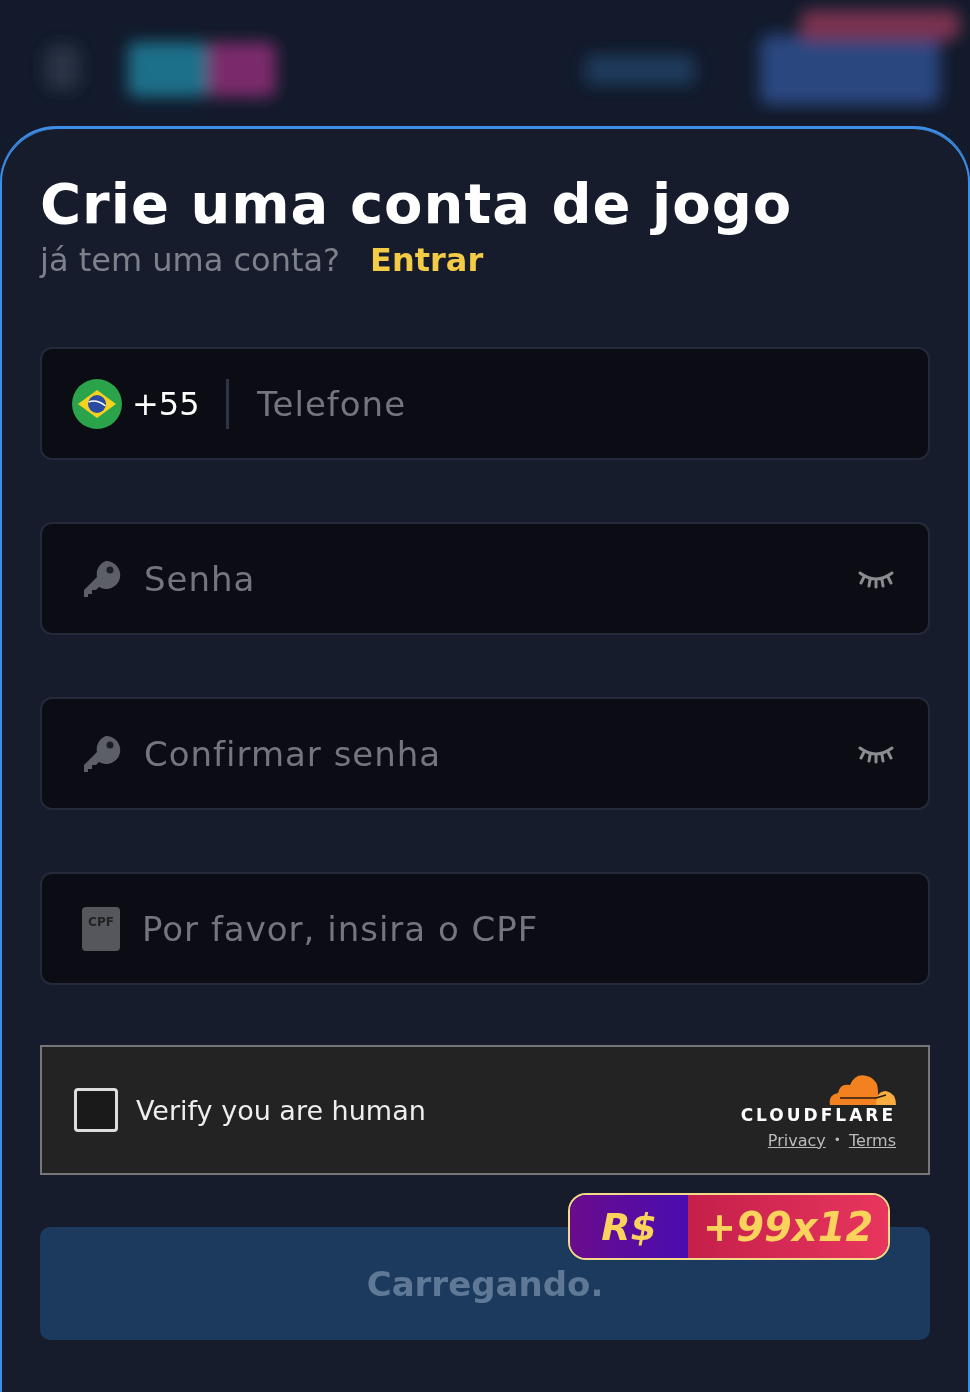  What do you see at coordinates (629, 1226) in the screenshot?
I see `currency-label: R$` at bounding box center [629, 1226].